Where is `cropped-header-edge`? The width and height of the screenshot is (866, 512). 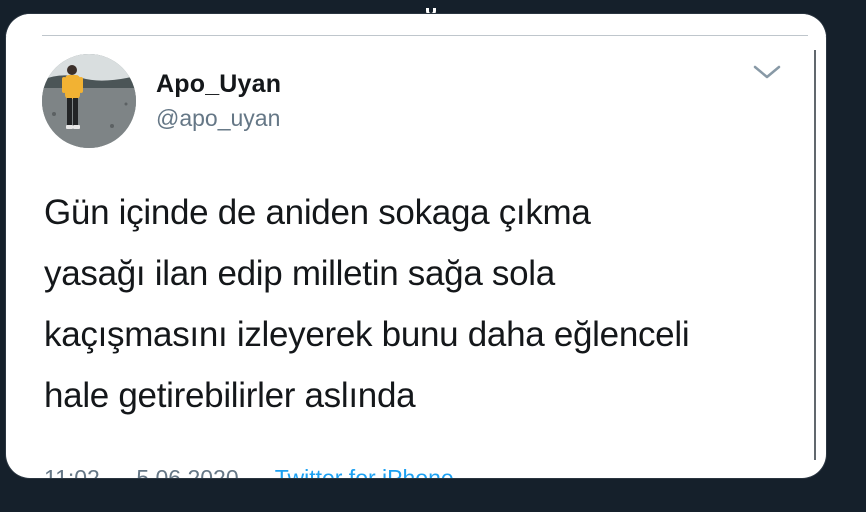 cropped-header-edge is located at coordinates (433, 8).